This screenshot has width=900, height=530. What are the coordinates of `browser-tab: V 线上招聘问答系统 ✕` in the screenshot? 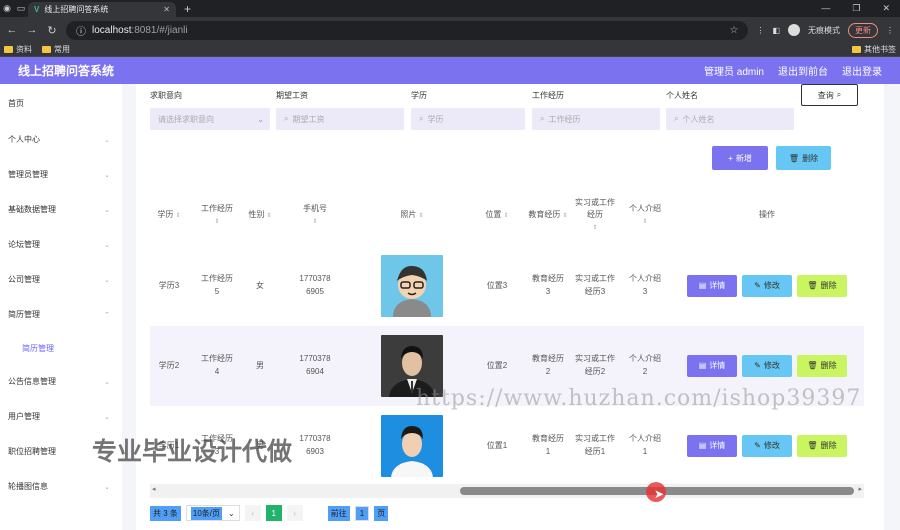 It's located at (102, 9).